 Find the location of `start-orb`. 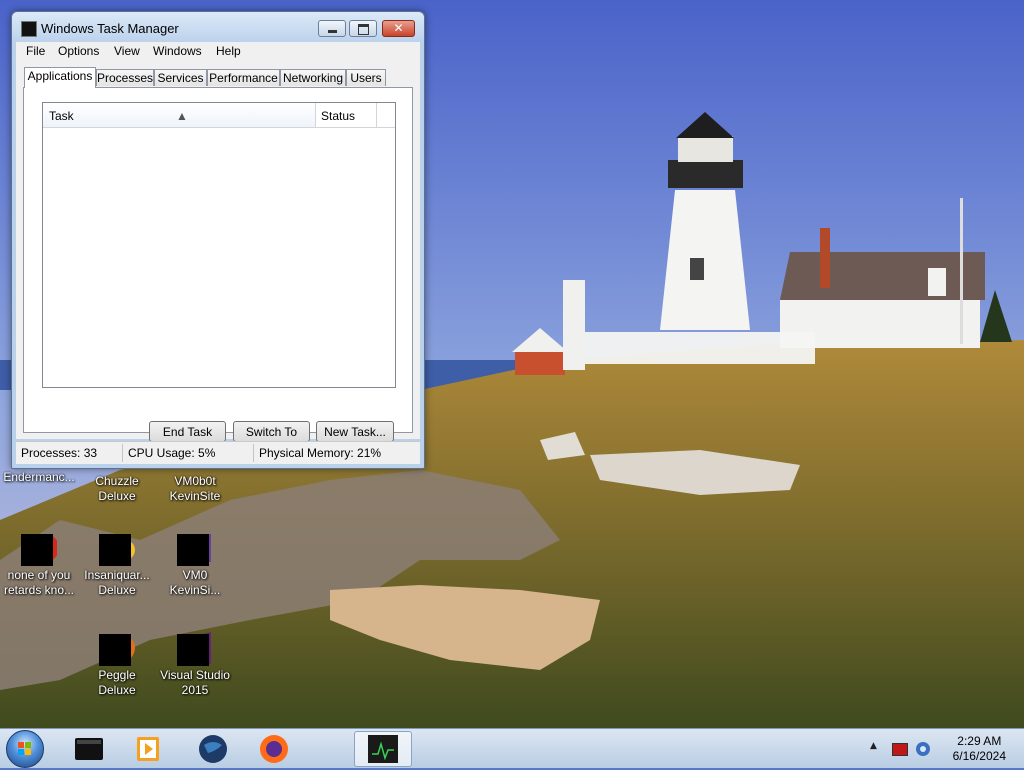

start-orb is located at coordinates (25, 749).